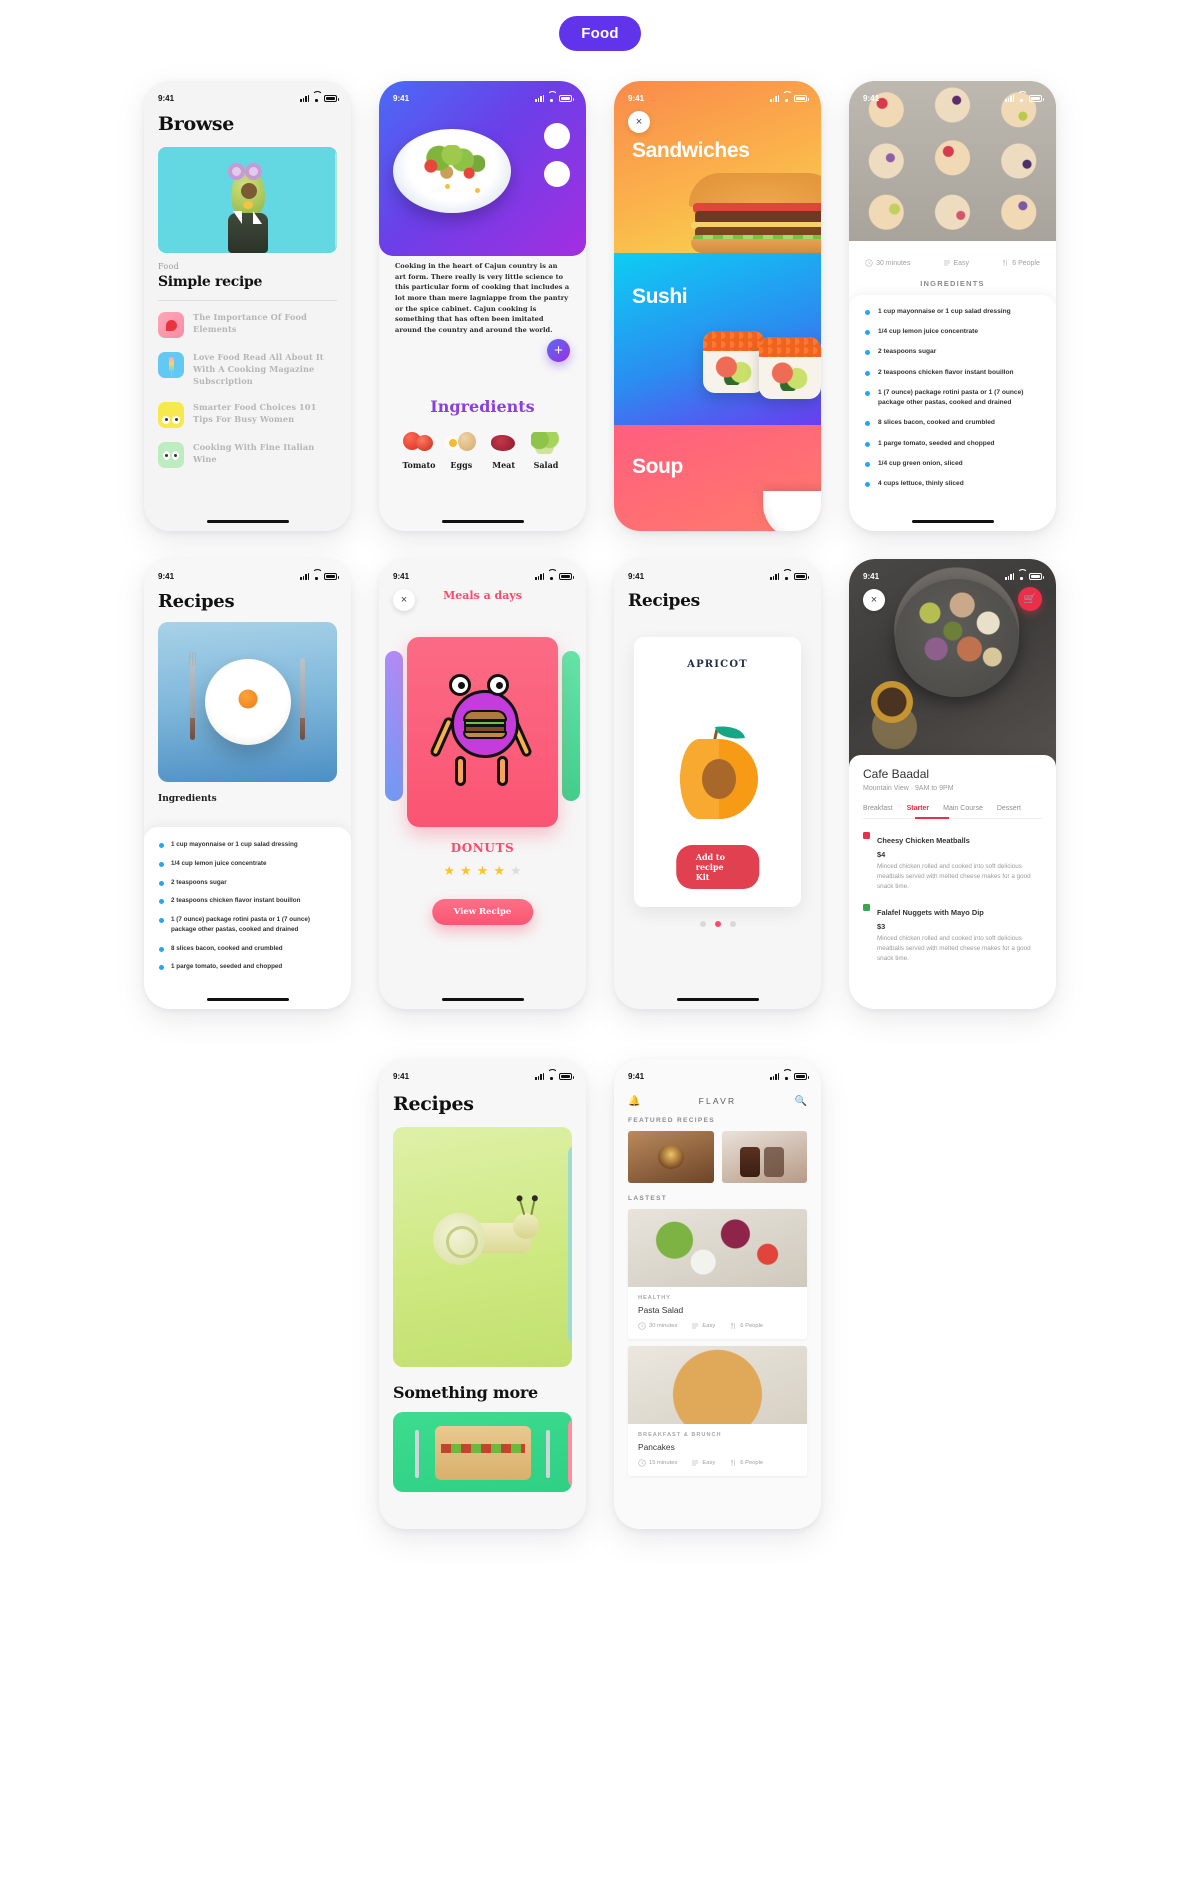  I want to click on battery-icon, so click(1036, 98).